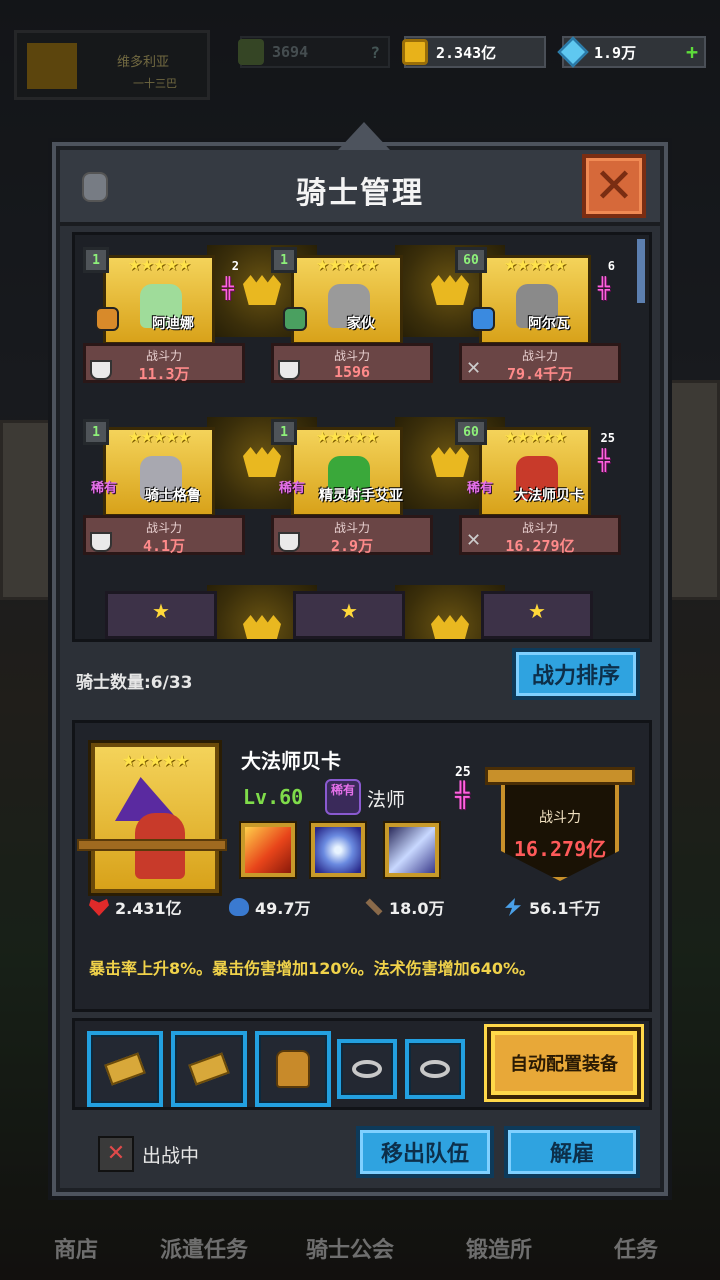 Image resolution: width=720 pixels, height=1280 pixels. What do you see at coordinates (374, 907) in the screenshot?
I see `sword-icon` at bounding box center [374, 907].